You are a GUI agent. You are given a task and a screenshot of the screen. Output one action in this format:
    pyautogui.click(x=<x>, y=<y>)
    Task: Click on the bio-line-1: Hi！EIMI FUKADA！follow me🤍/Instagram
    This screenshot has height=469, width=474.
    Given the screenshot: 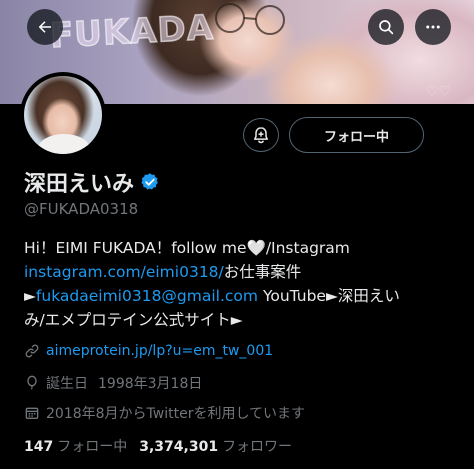 What is the action you would take?
    pyautogui.click(x=239, y=248)
    